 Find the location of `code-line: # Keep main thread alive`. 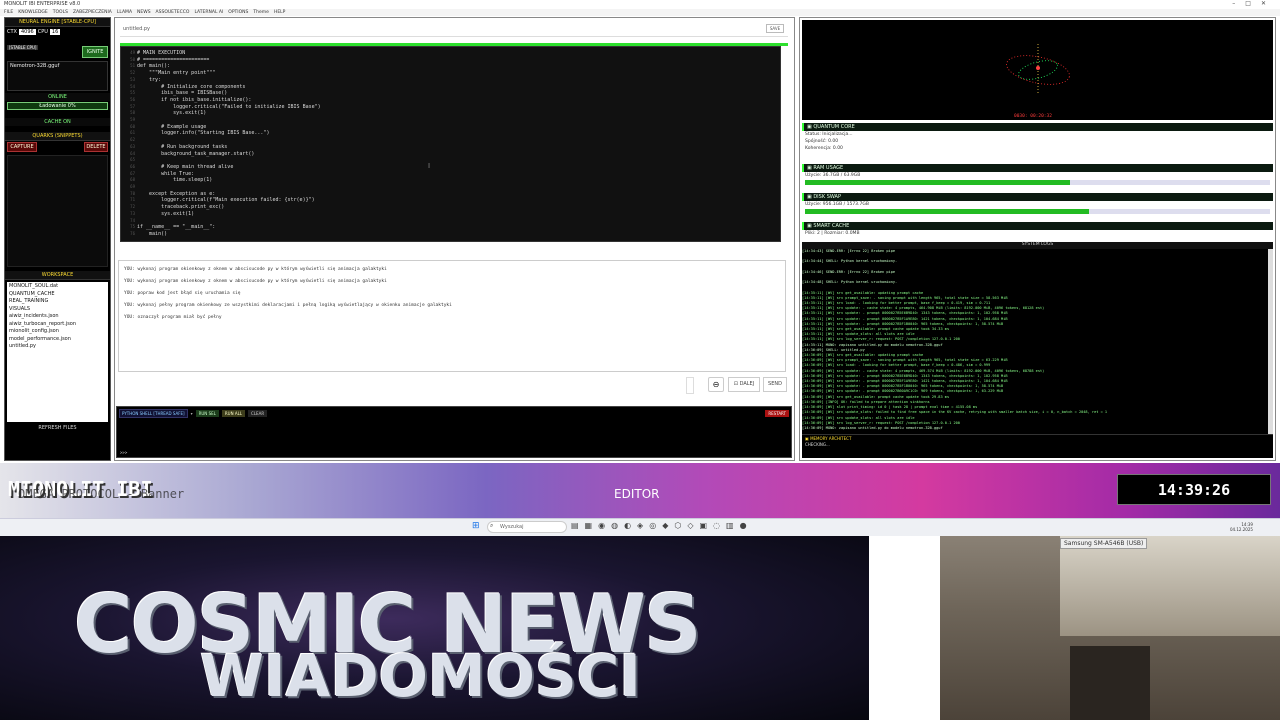

code-line: # Keep main thread alive is located at coordinates (185, 167).